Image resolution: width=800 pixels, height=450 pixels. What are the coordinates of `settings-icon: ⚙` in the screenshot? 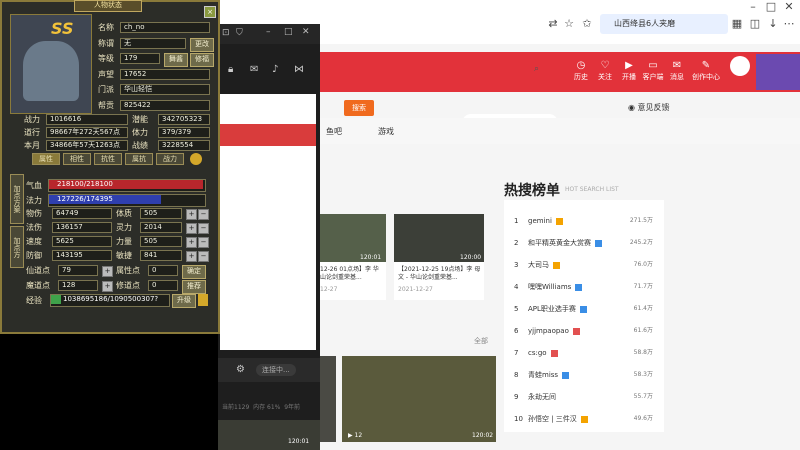 It's located at (240, 369).